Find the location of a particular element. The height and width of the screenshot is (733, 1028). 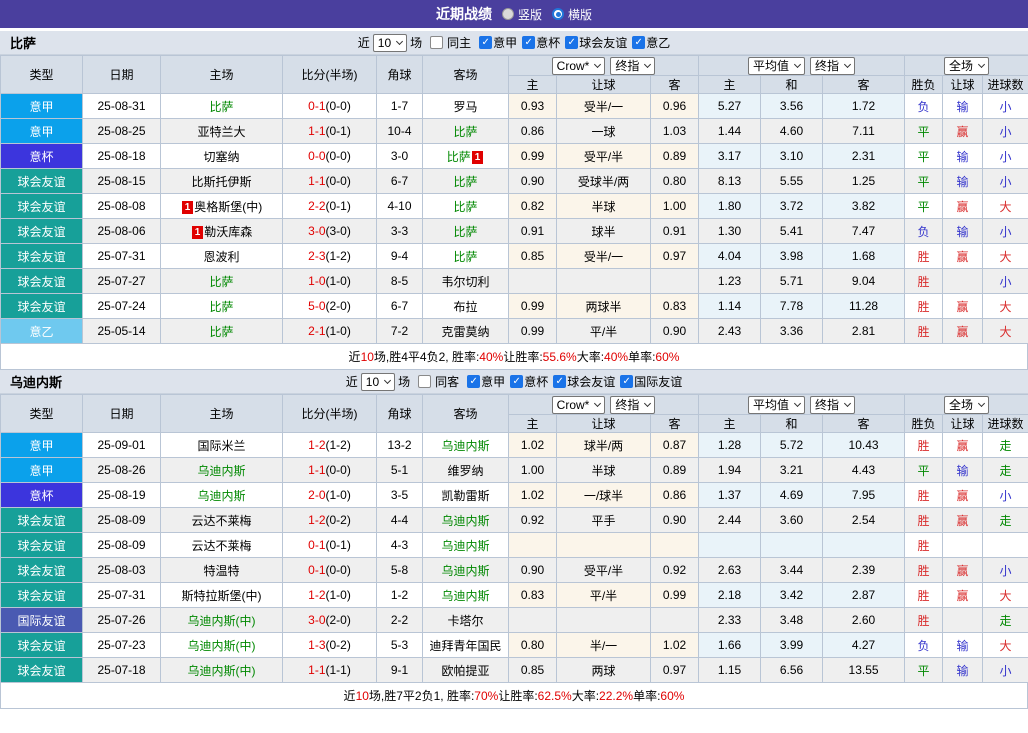

summary-text: 让胜率: is located at coordinates (518, 696).